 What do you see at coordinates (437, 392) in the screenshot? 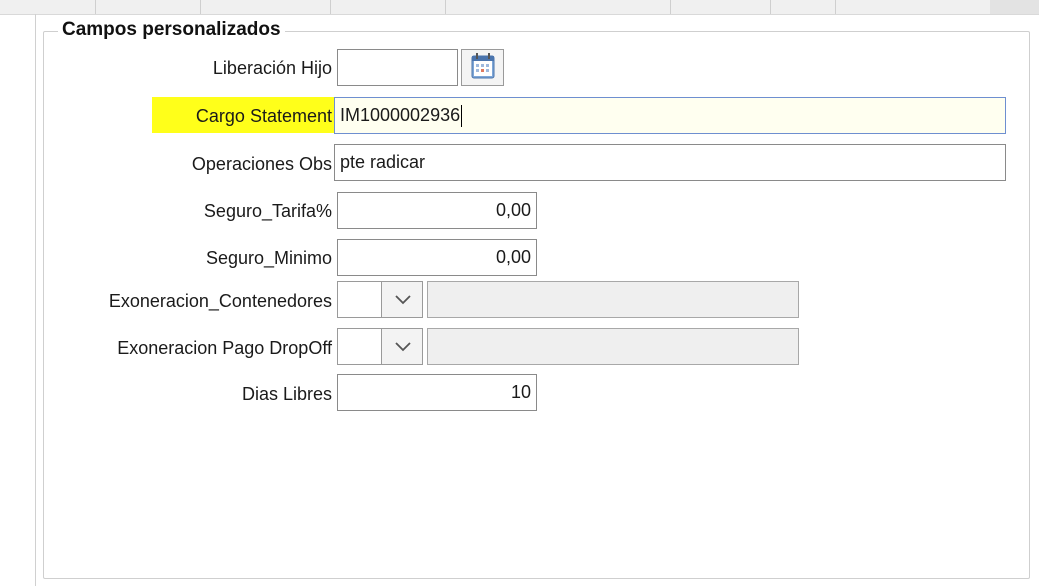
I see `dias-libres-input: 10` at bounding box center [437, 392].